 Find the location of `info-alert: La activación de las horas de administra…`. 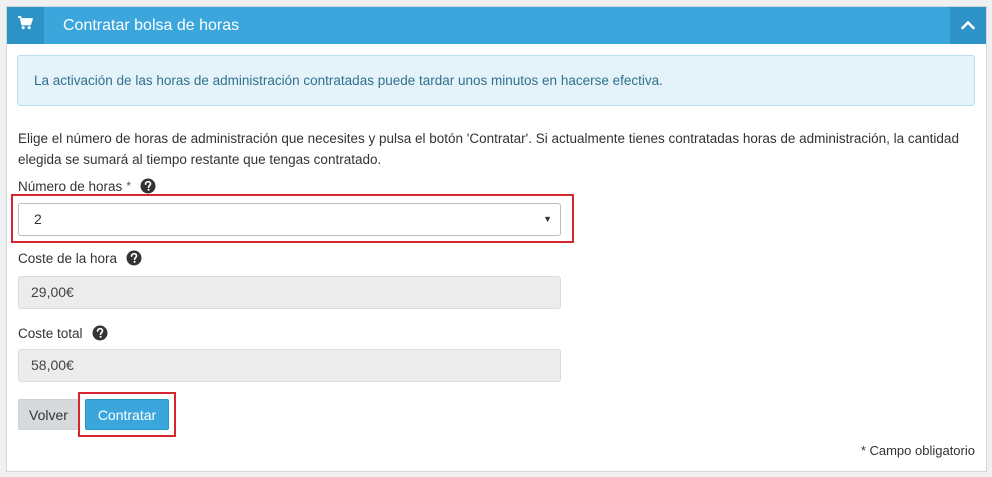

info-alert: La activación de las horas de administra… is located at coordinates (496, 80).